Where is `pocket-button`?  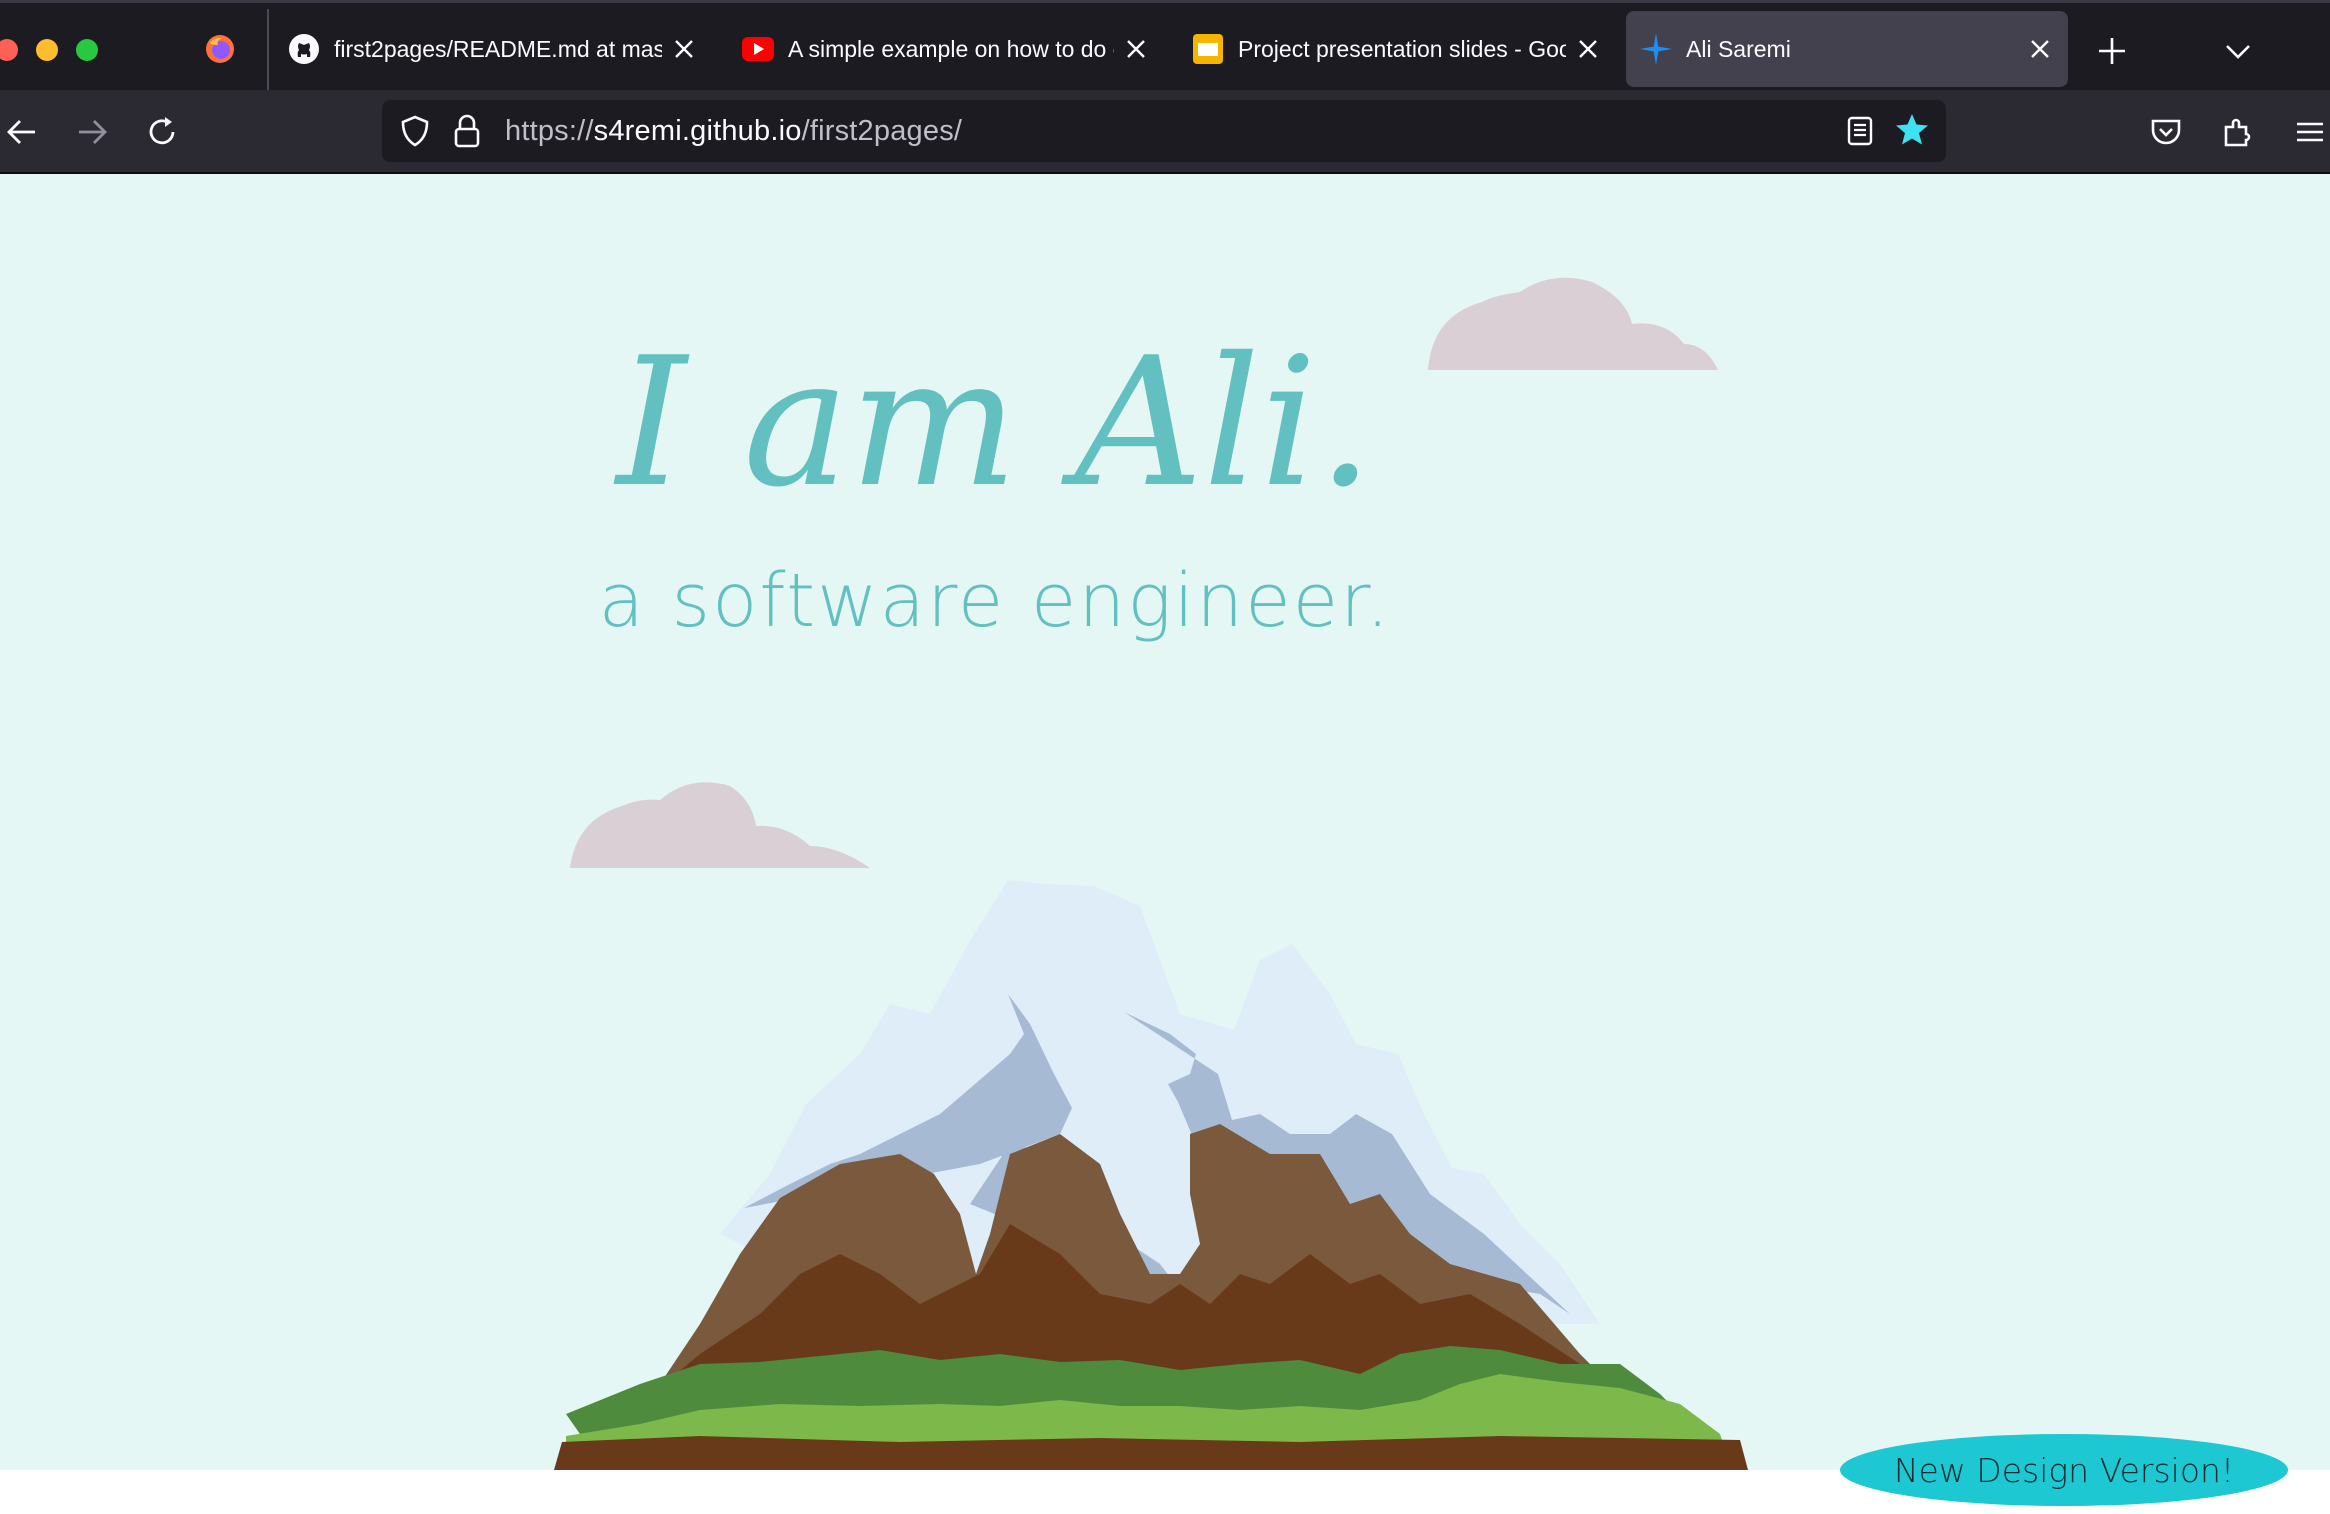 pocket-button is located at coordinates (2166, 132).